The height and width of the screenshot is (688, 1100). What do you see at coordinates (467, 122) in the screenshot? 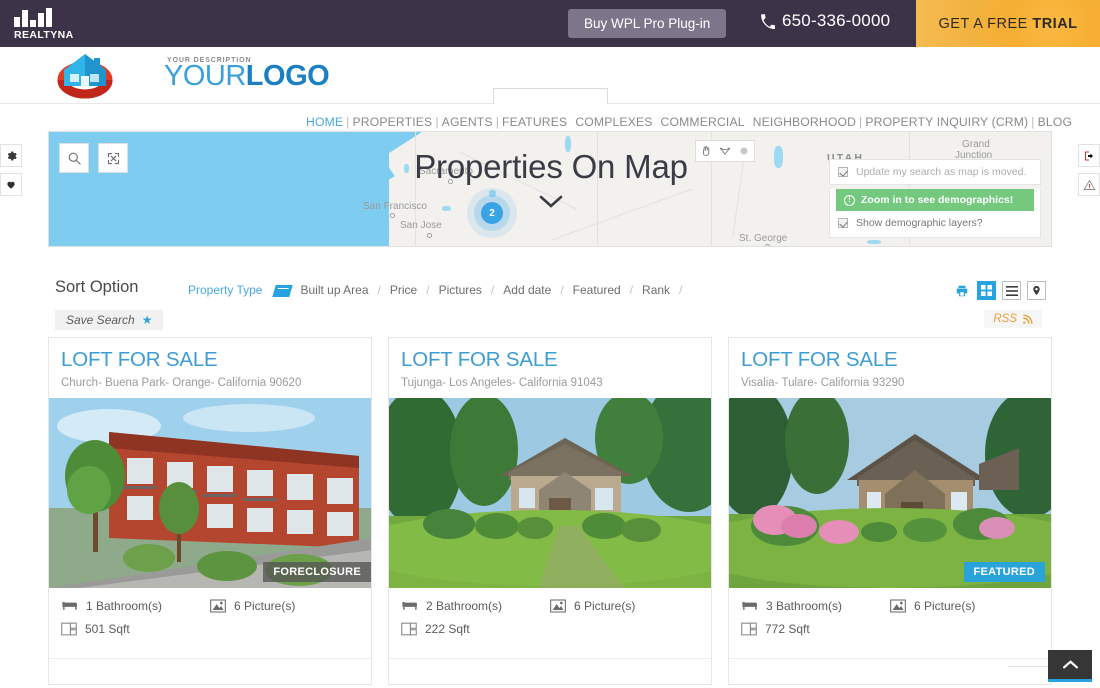
I see `nav-item-agents: AGENTS` at bounding box center [467, 122].